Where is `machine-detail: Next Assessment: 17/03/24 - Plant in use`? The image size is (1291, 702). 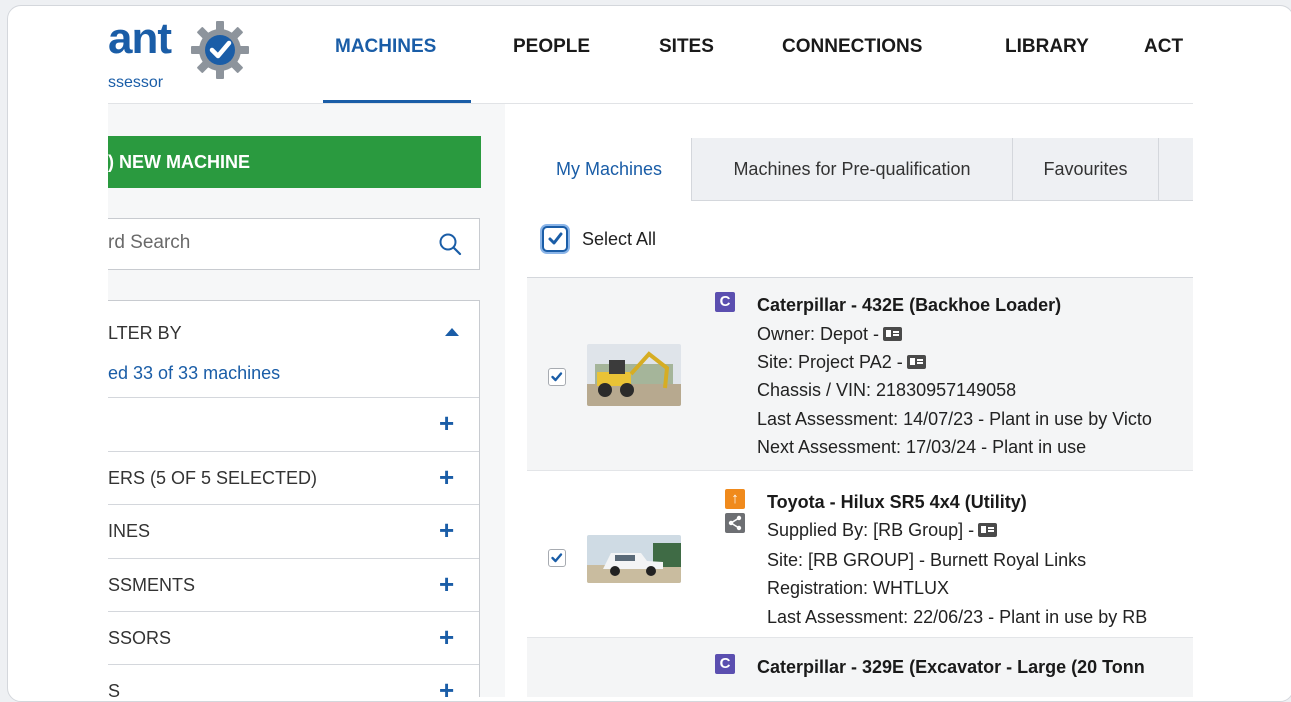 machine-detail: Next Assessment: 17/03/24 - Plant in use is located at coordinates (922, 447).